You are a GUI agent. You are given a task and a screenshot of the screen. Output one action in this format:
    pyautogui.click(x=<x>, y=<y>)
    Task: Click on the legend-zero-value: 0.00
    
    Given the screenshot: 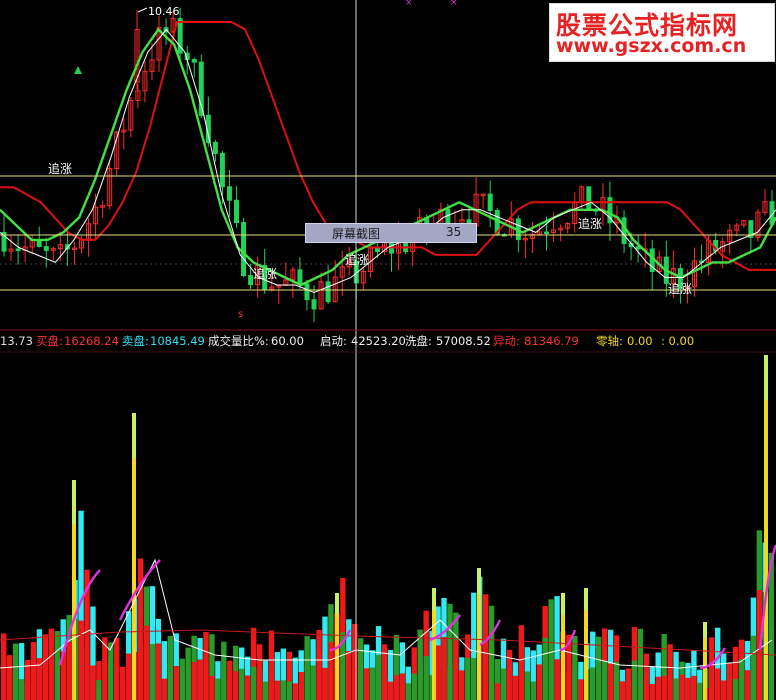 What is the action you would take?
    pyautogui.click(x=640, y=341)
    